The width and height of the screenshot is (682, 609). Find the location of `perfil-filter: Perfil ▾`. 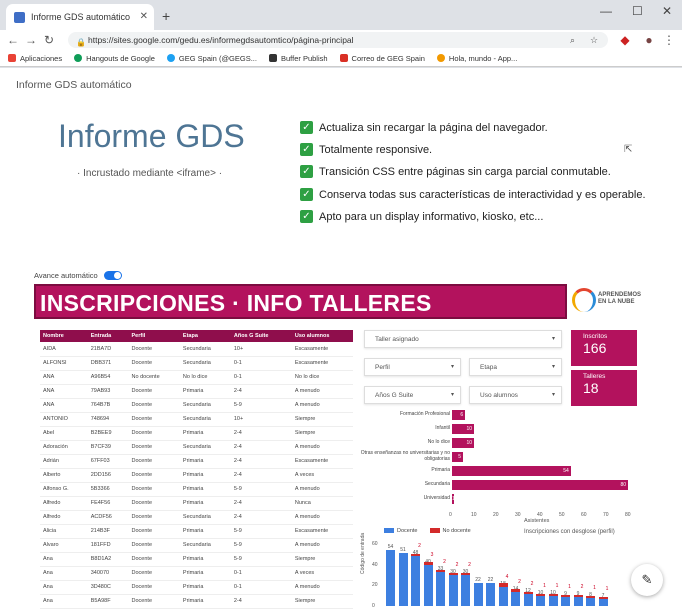

perfil-filter: Perfil ▾ is located at coordinates (412, 367).